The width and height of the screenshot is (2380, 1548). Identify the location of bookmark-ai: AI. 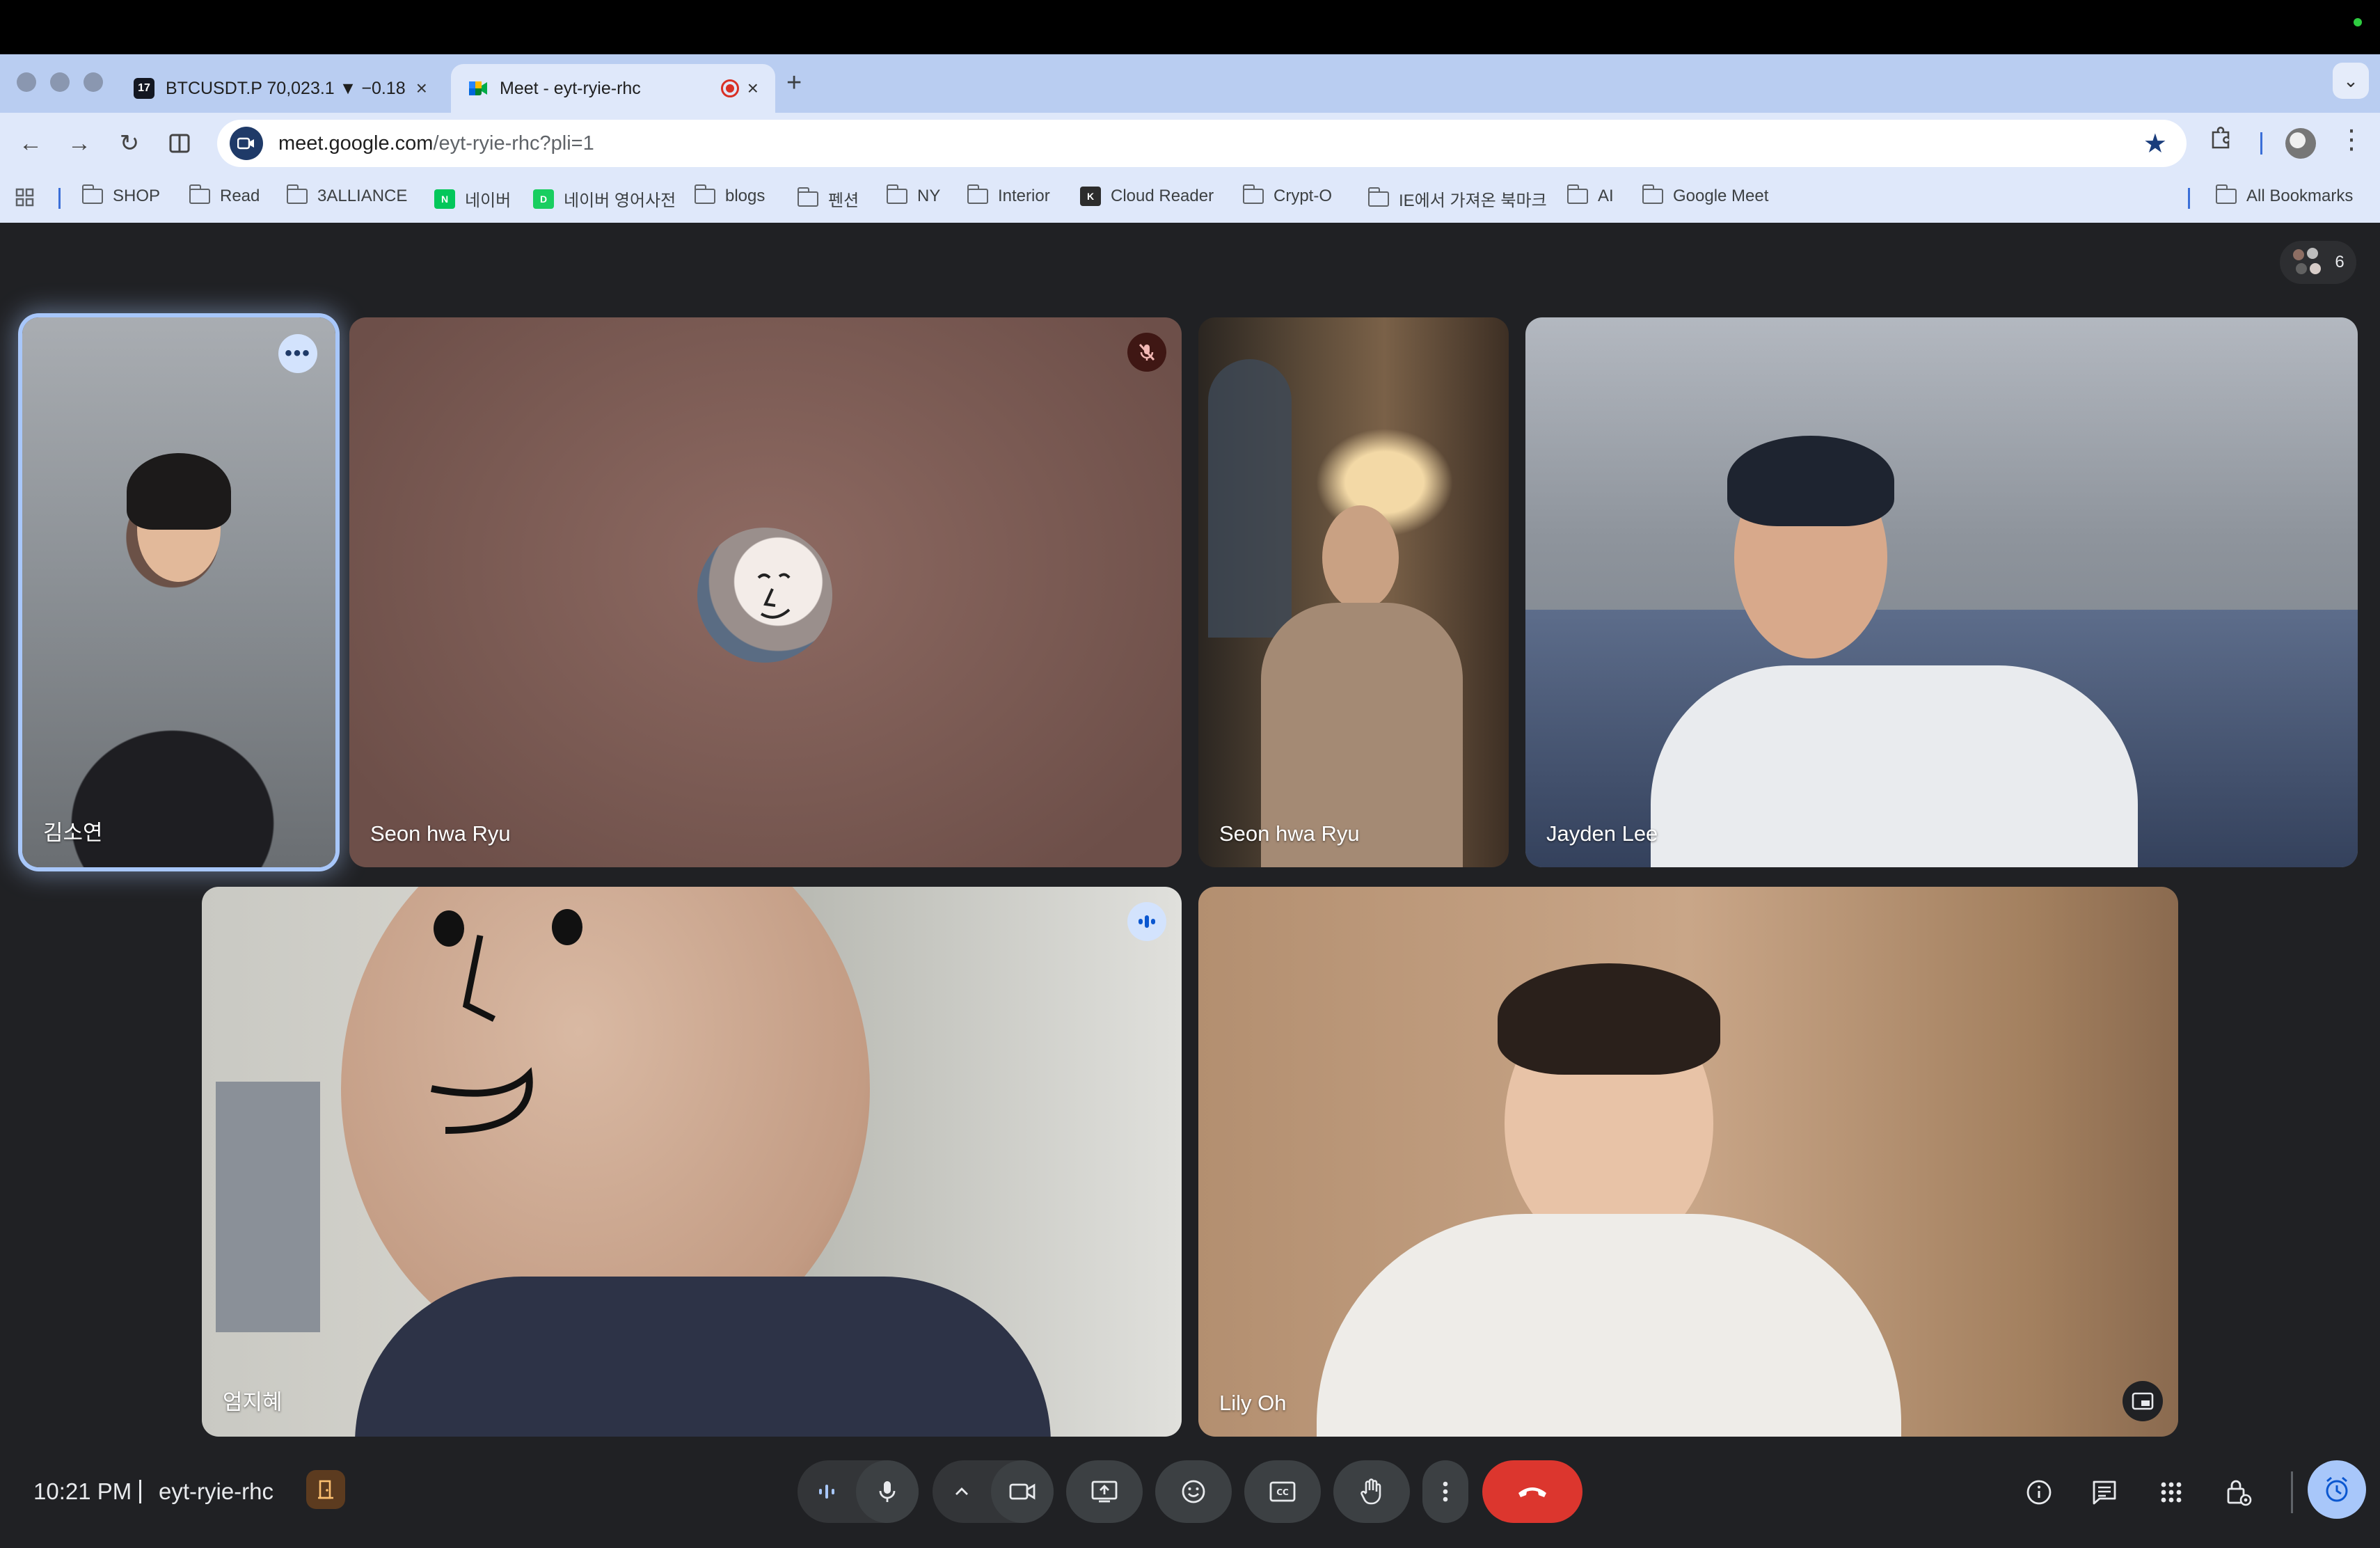
(1590, 195).